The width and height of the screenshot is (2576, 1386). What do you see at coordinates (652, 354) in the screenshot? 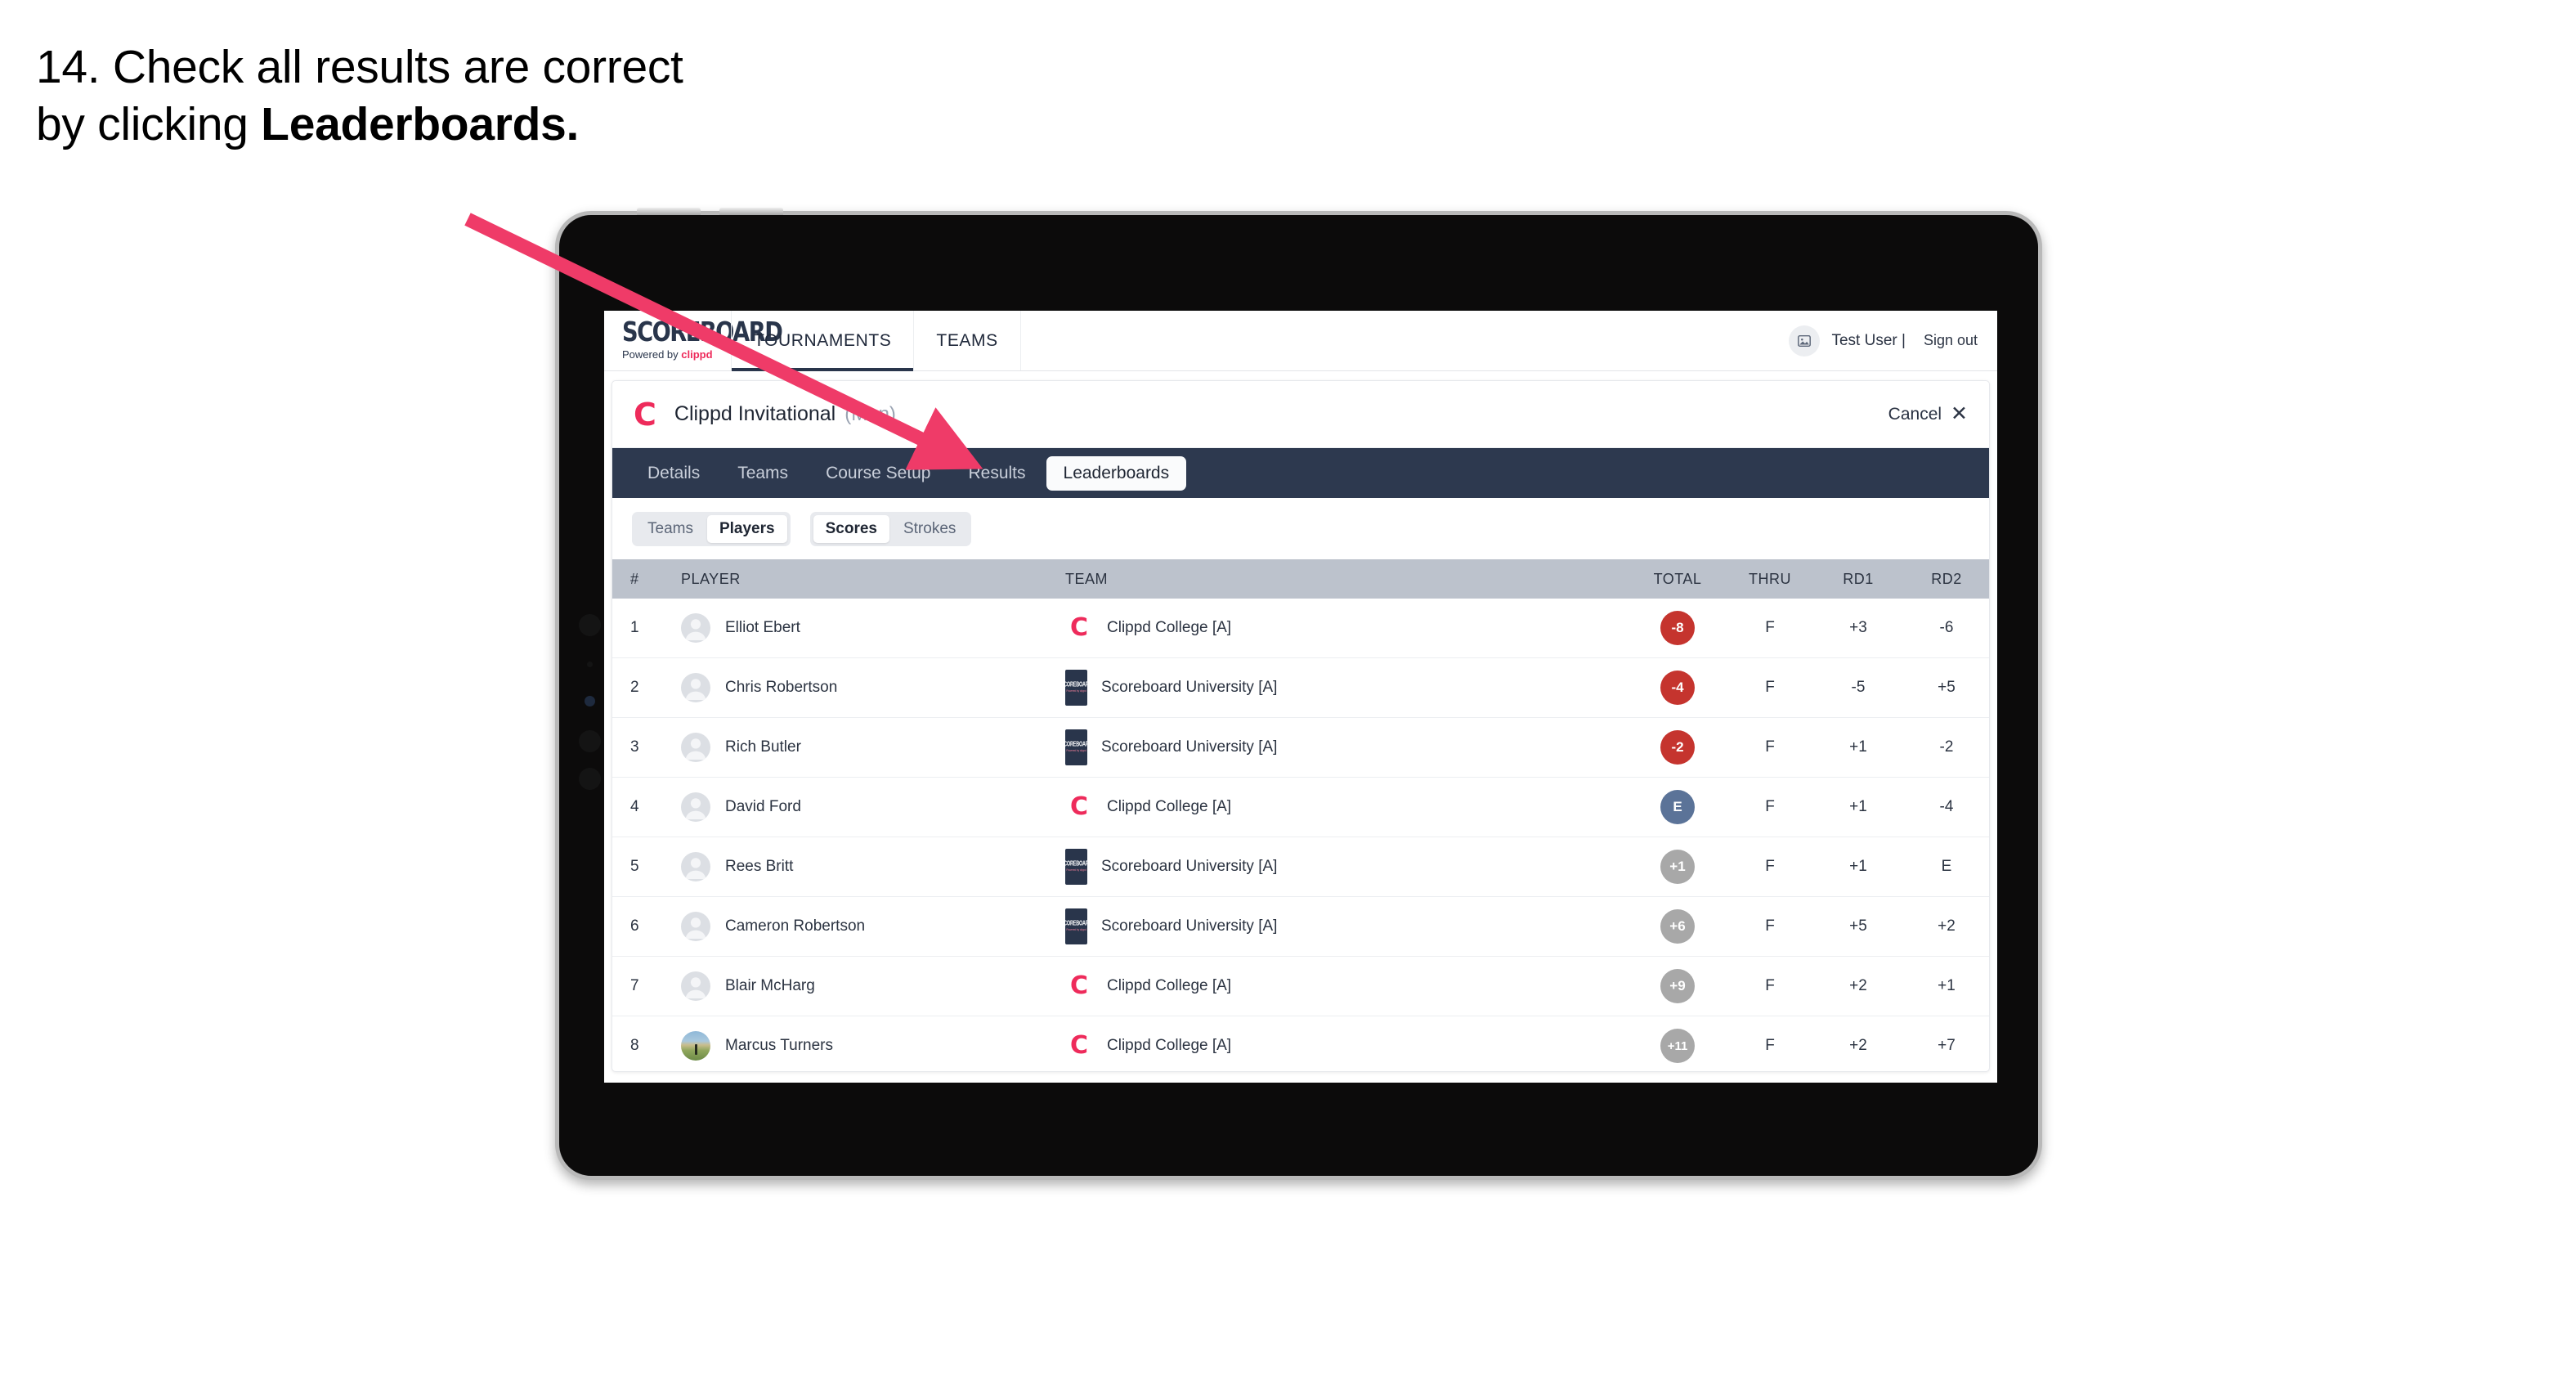
I see `logo-tagline-prefix: Powered by` at bounding box center [652, 354].